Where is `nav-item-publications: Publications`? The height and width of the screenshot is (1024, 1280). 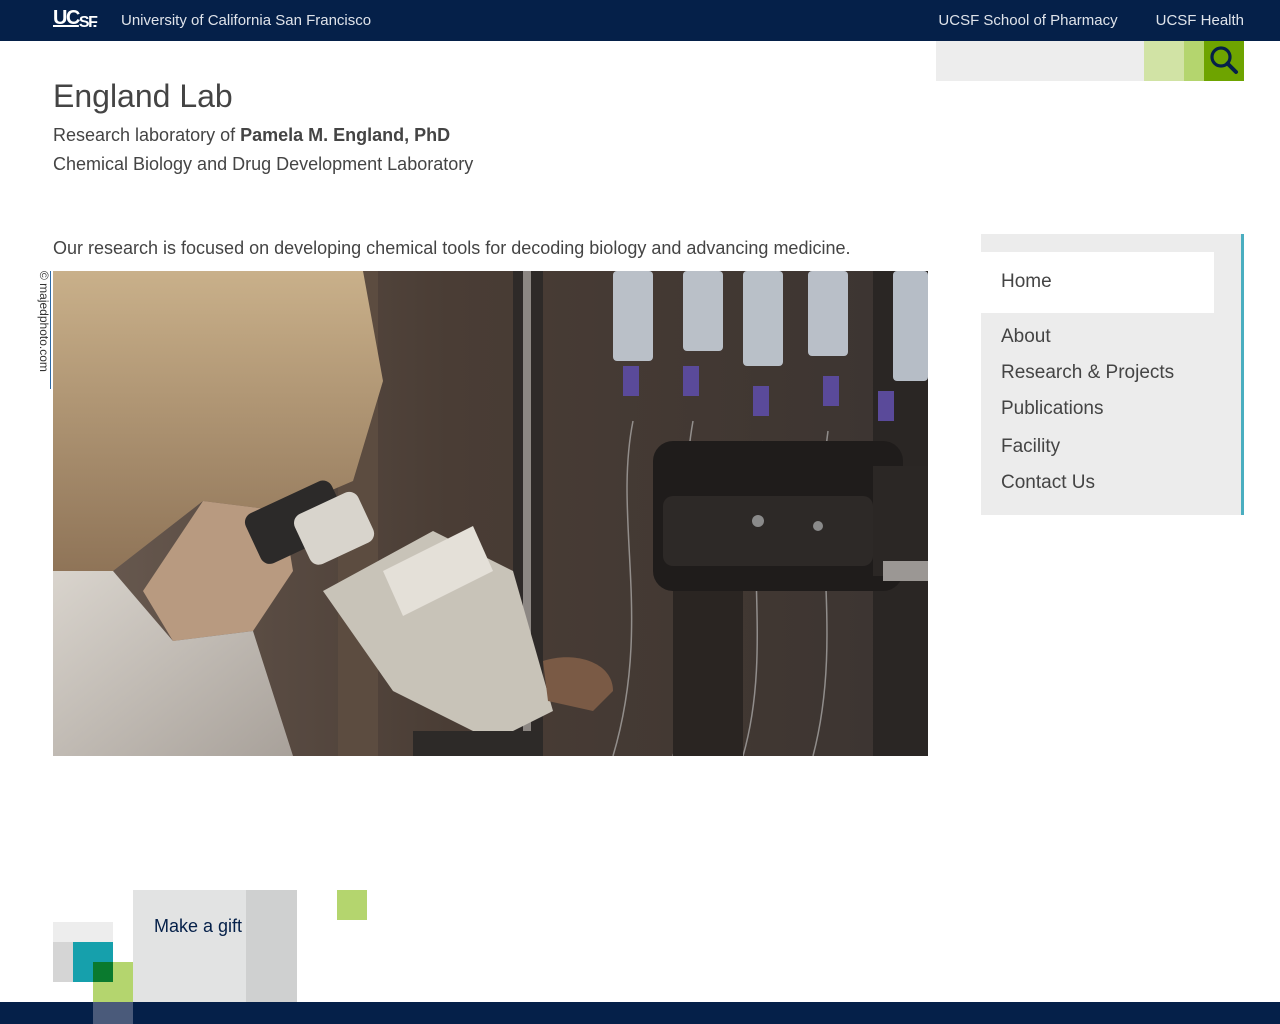
nav-item-publications: Publications is located at coordinates (1052, 409).